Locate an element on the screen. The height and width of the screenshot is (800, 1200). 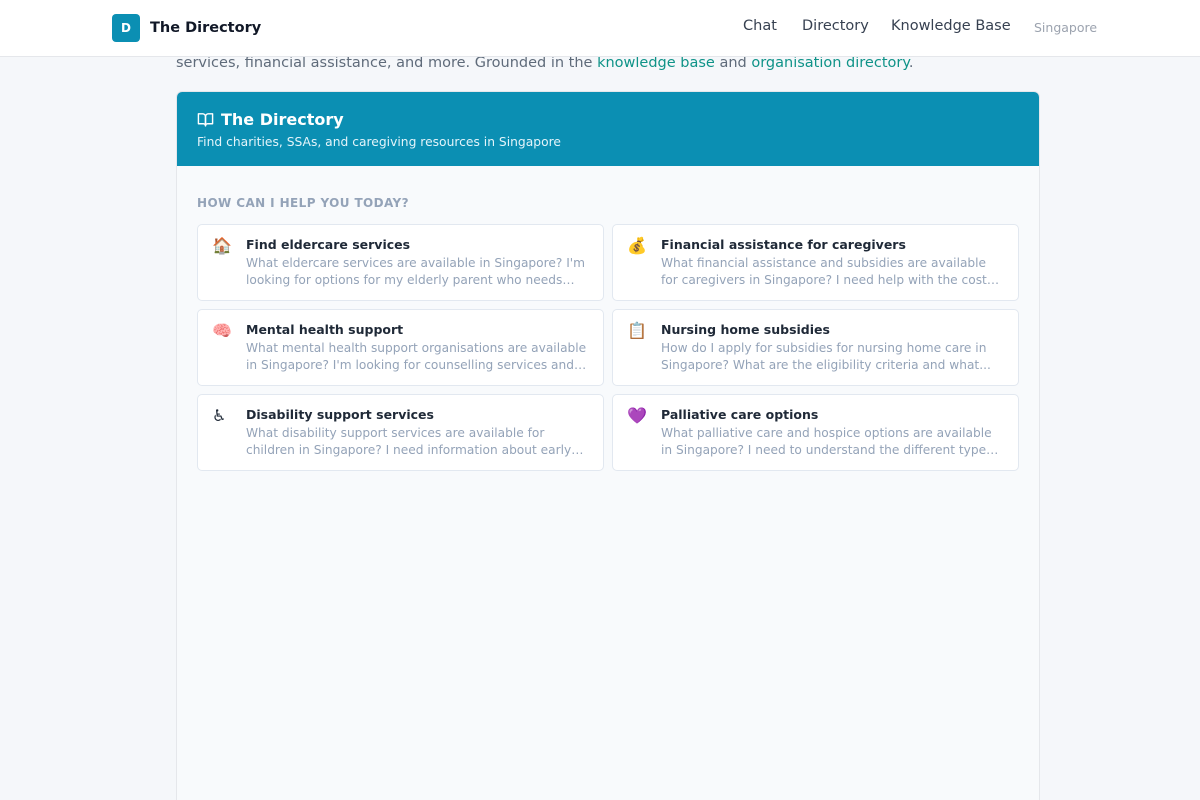
money-bag-icon: 💰 is located at coordinates (637, 245).